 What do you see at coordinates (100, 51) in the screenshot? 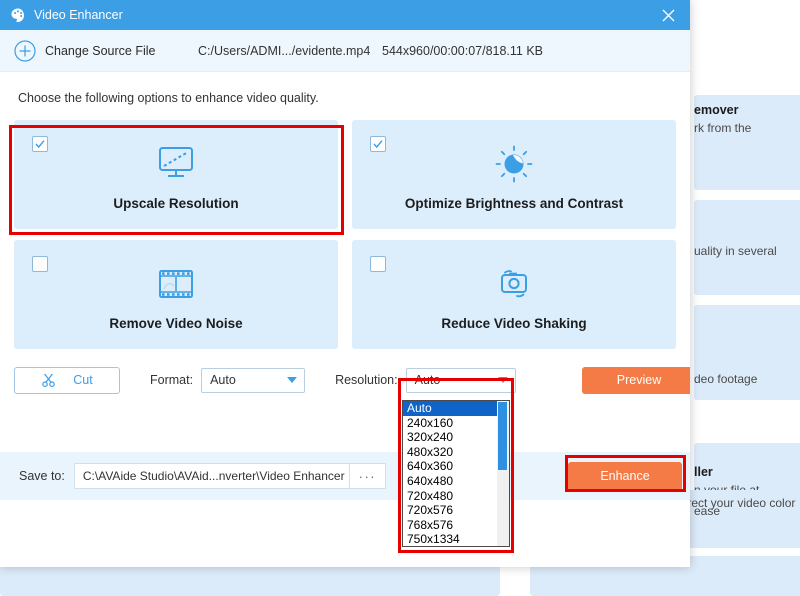
I see `change-source-file-button: Change Source File` at bounding box center [100, 51].